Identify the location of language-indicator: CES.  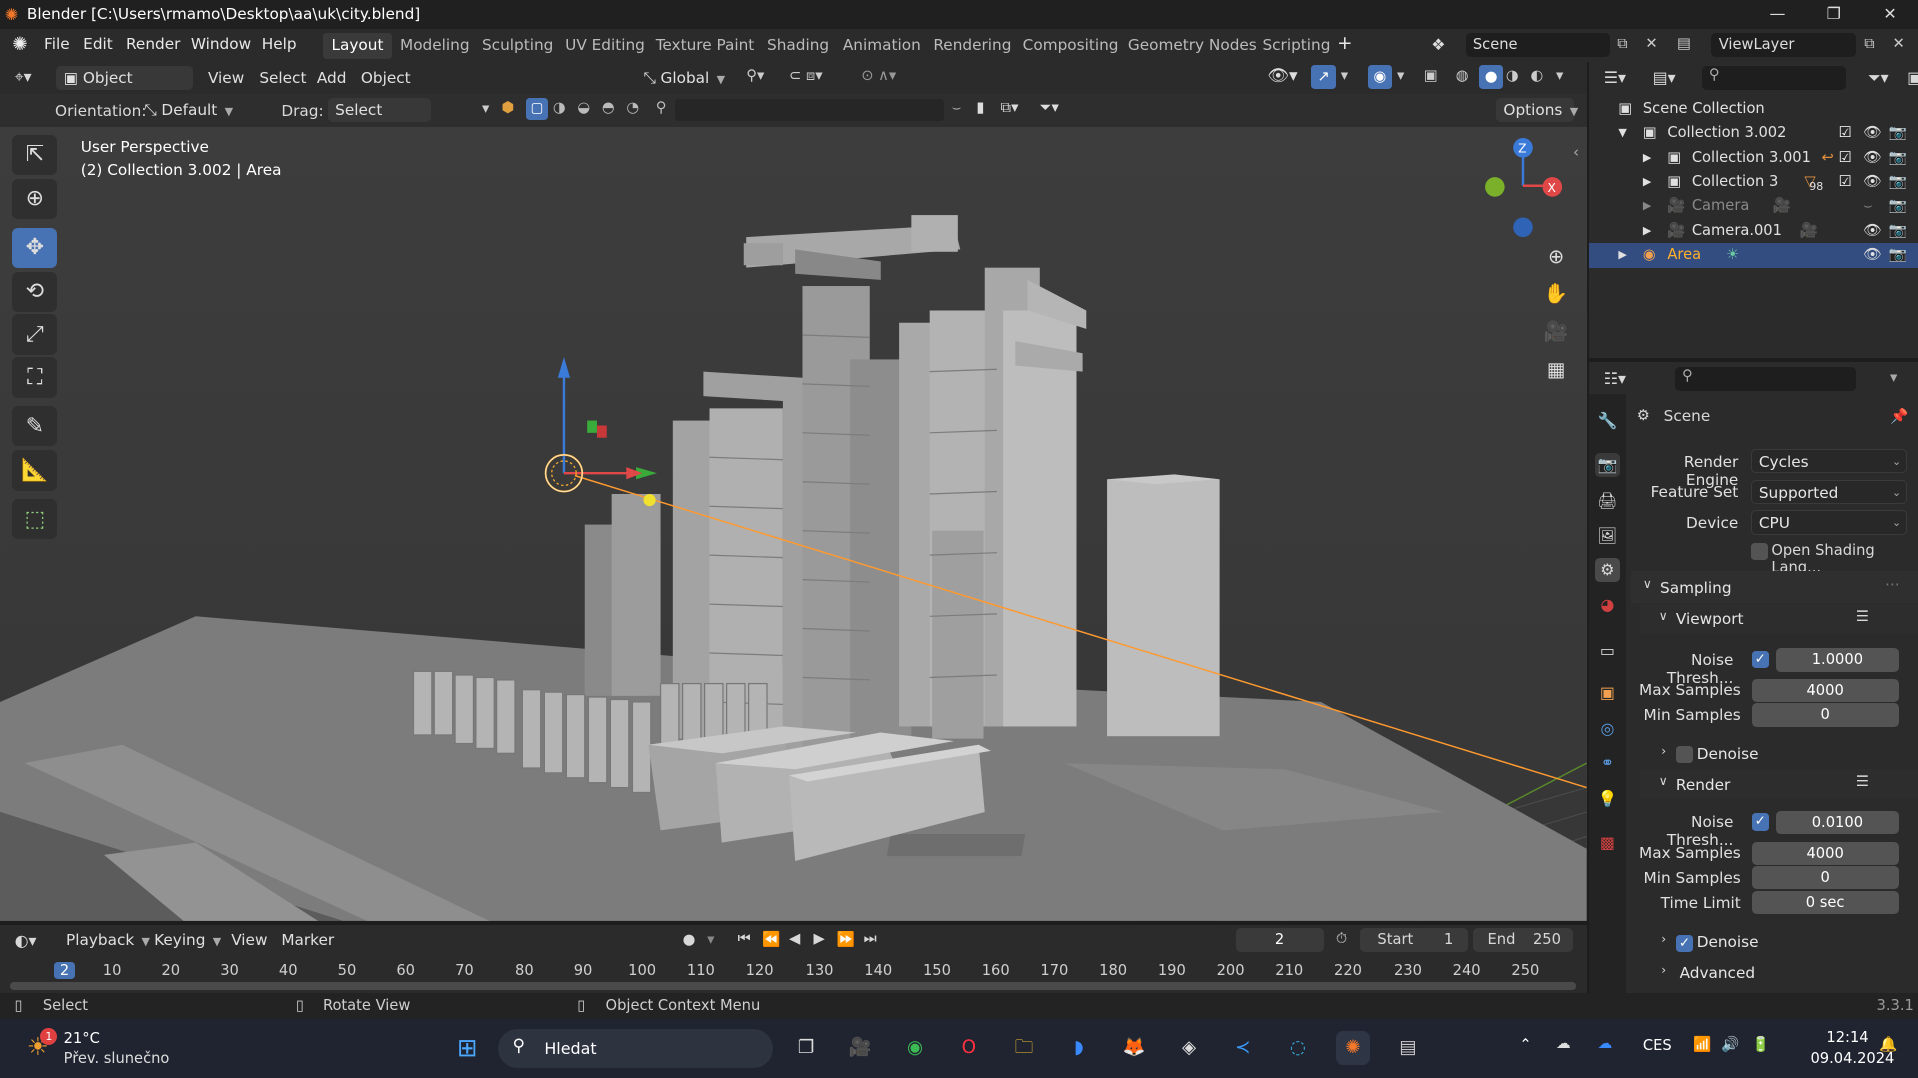
(1657, 1045).